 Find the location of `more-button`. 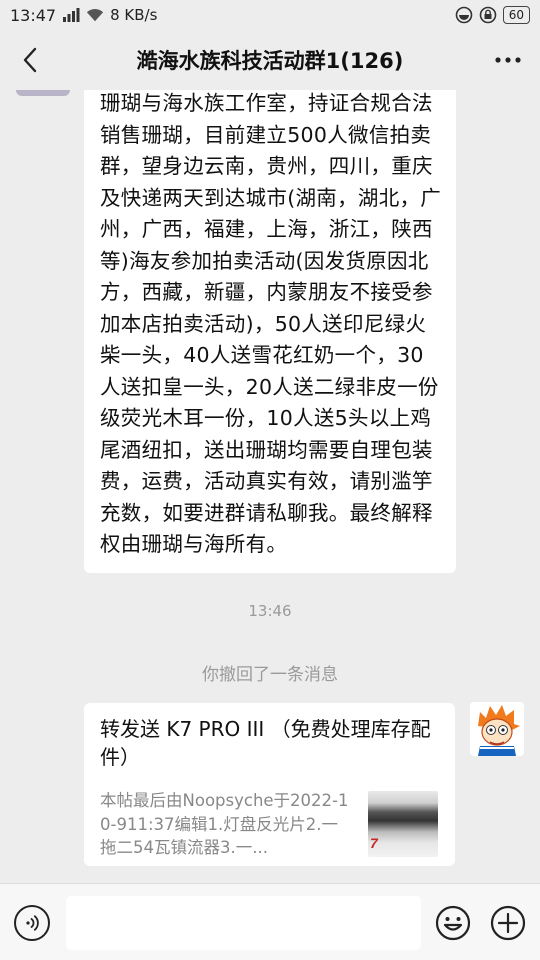

more-button is located at coordinates (508, 60).